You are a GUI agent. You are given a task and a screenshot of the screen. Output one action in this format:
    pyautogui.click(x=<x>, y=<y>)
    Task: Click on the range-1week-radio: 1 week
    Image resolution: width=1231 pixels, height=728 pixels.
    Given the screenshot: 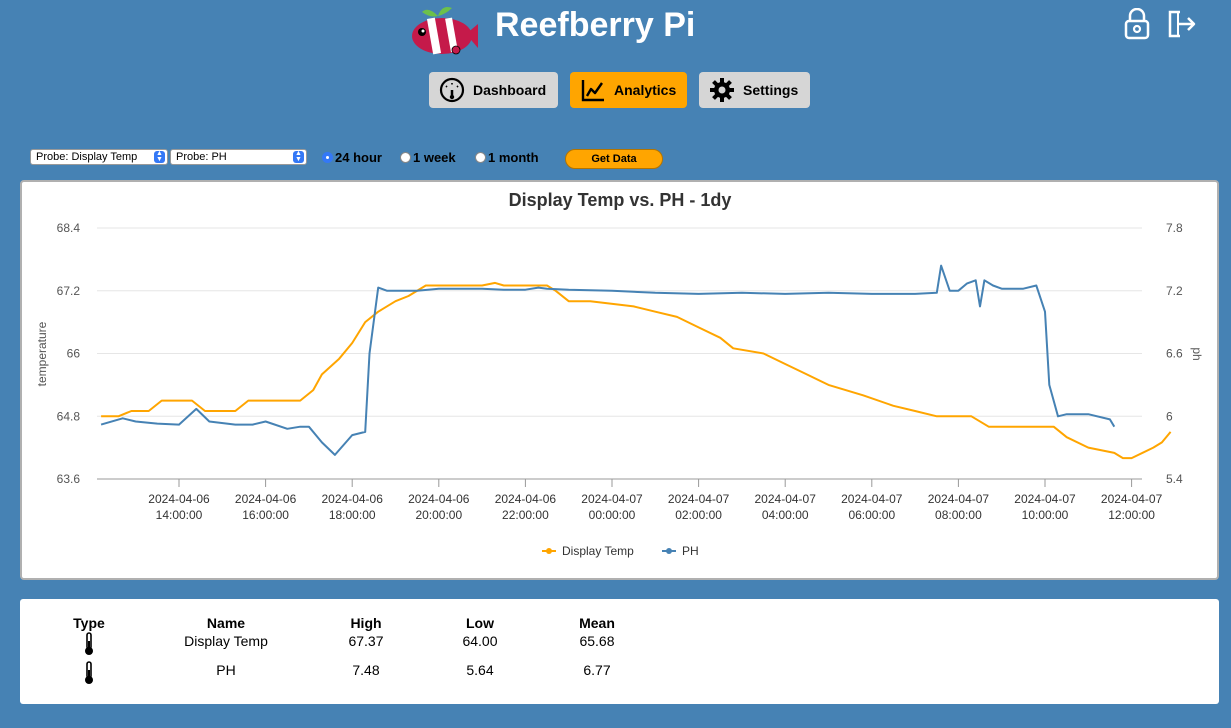 What is the action you would take?
    pyautogui.click(x=428, y=157)
    